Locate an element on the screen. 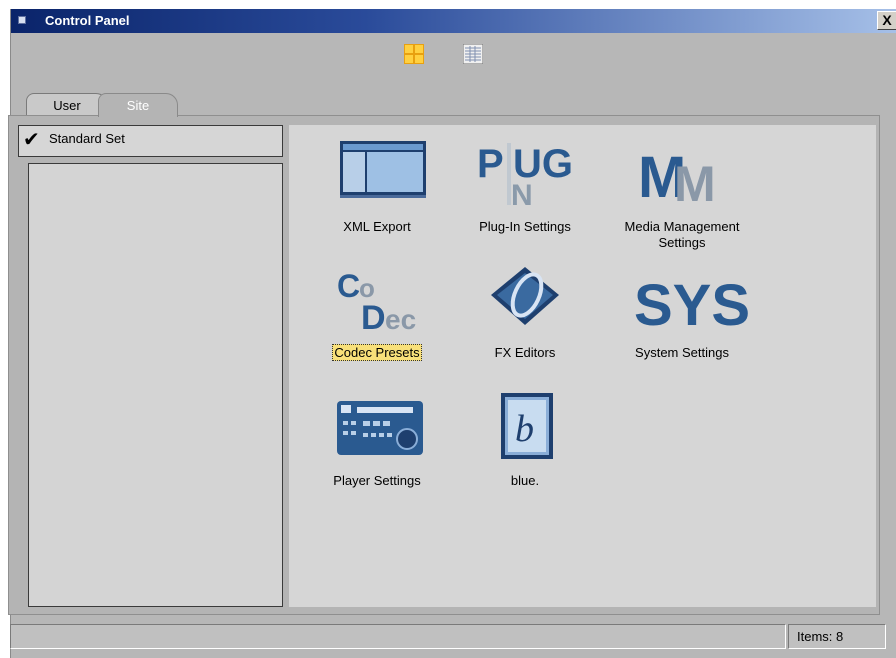  fx-editors-icon is located at coordinates (525, 298).